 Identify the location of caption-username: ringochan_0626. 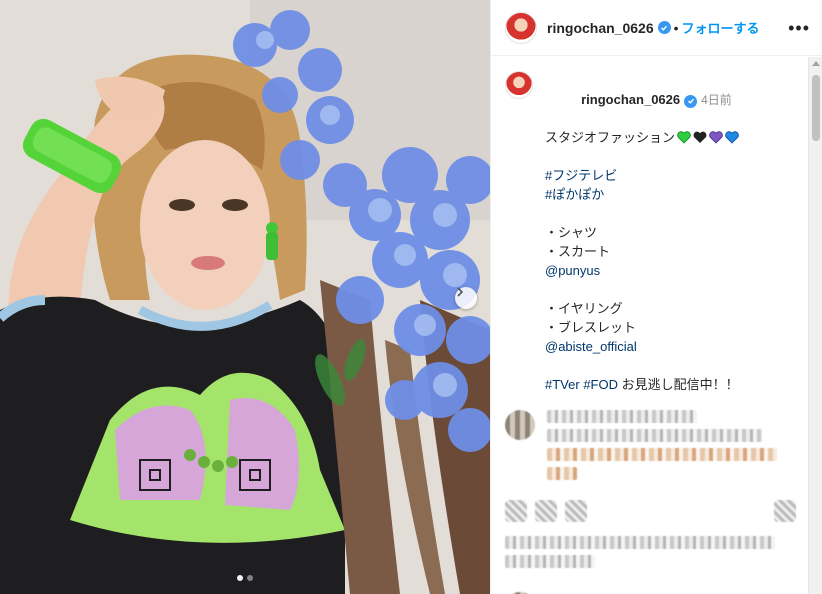
(630, 99).